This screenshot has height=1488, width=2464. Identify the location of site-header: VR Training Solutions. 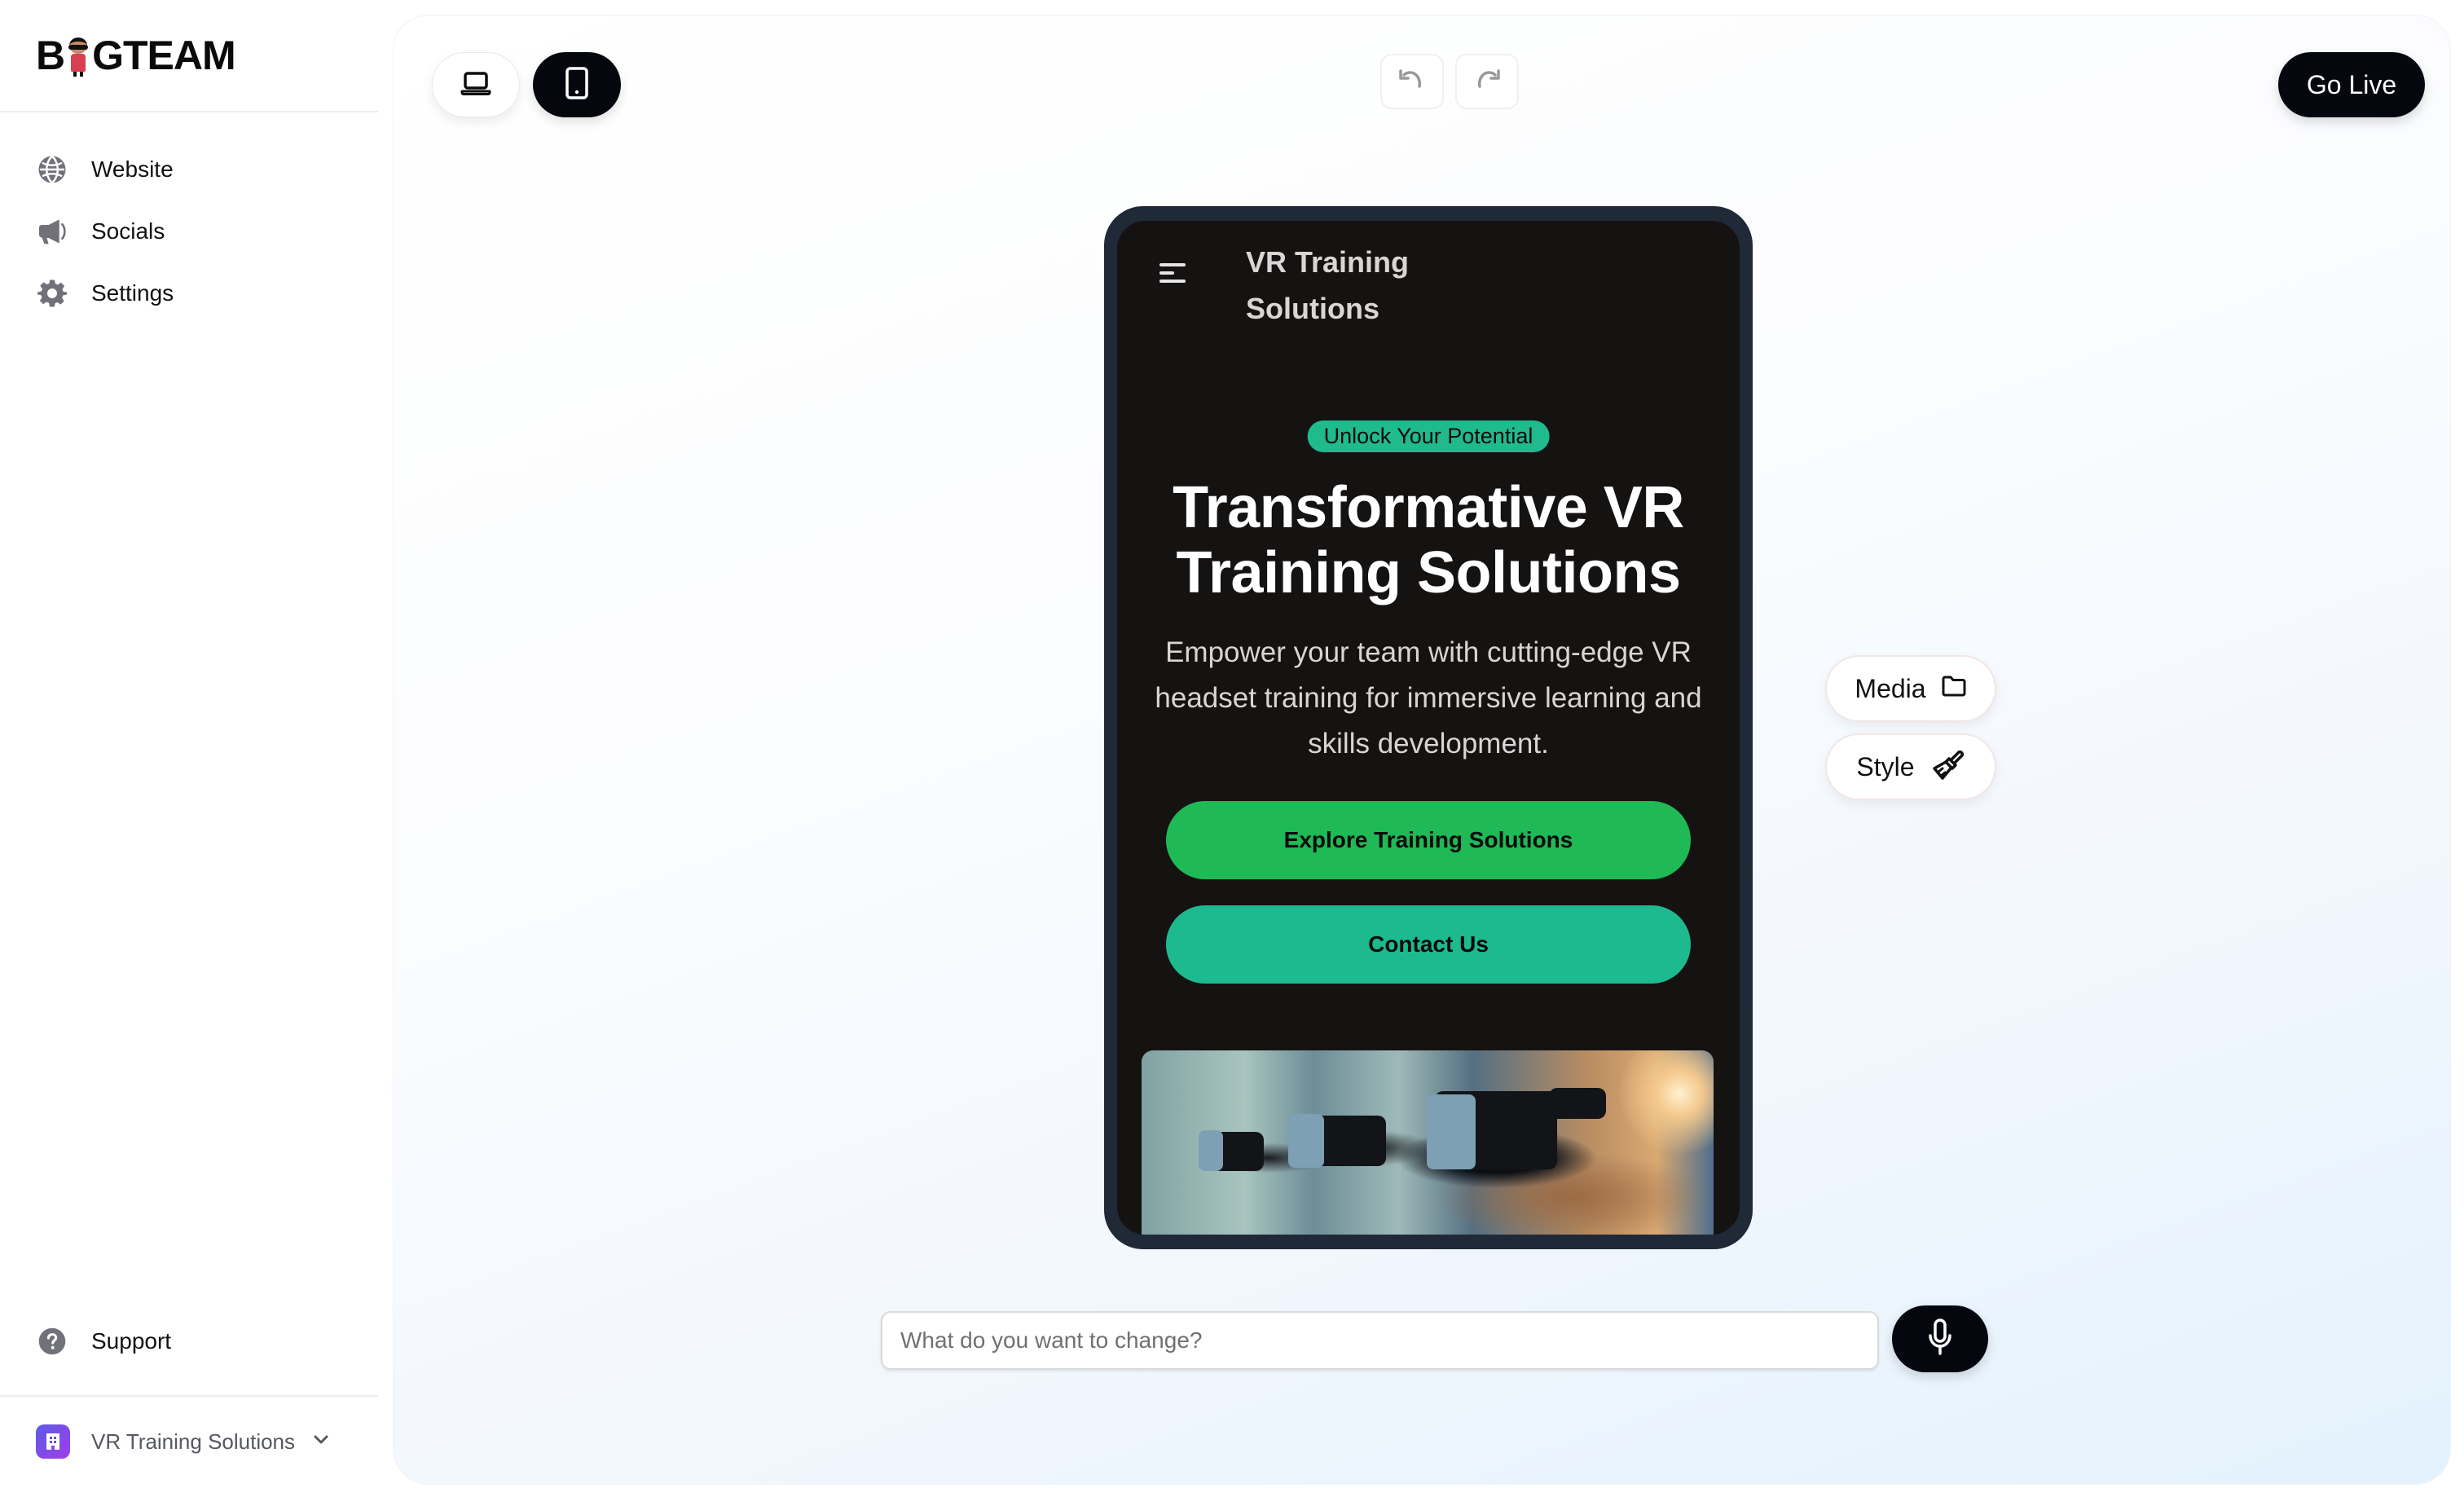
(1428, 282).